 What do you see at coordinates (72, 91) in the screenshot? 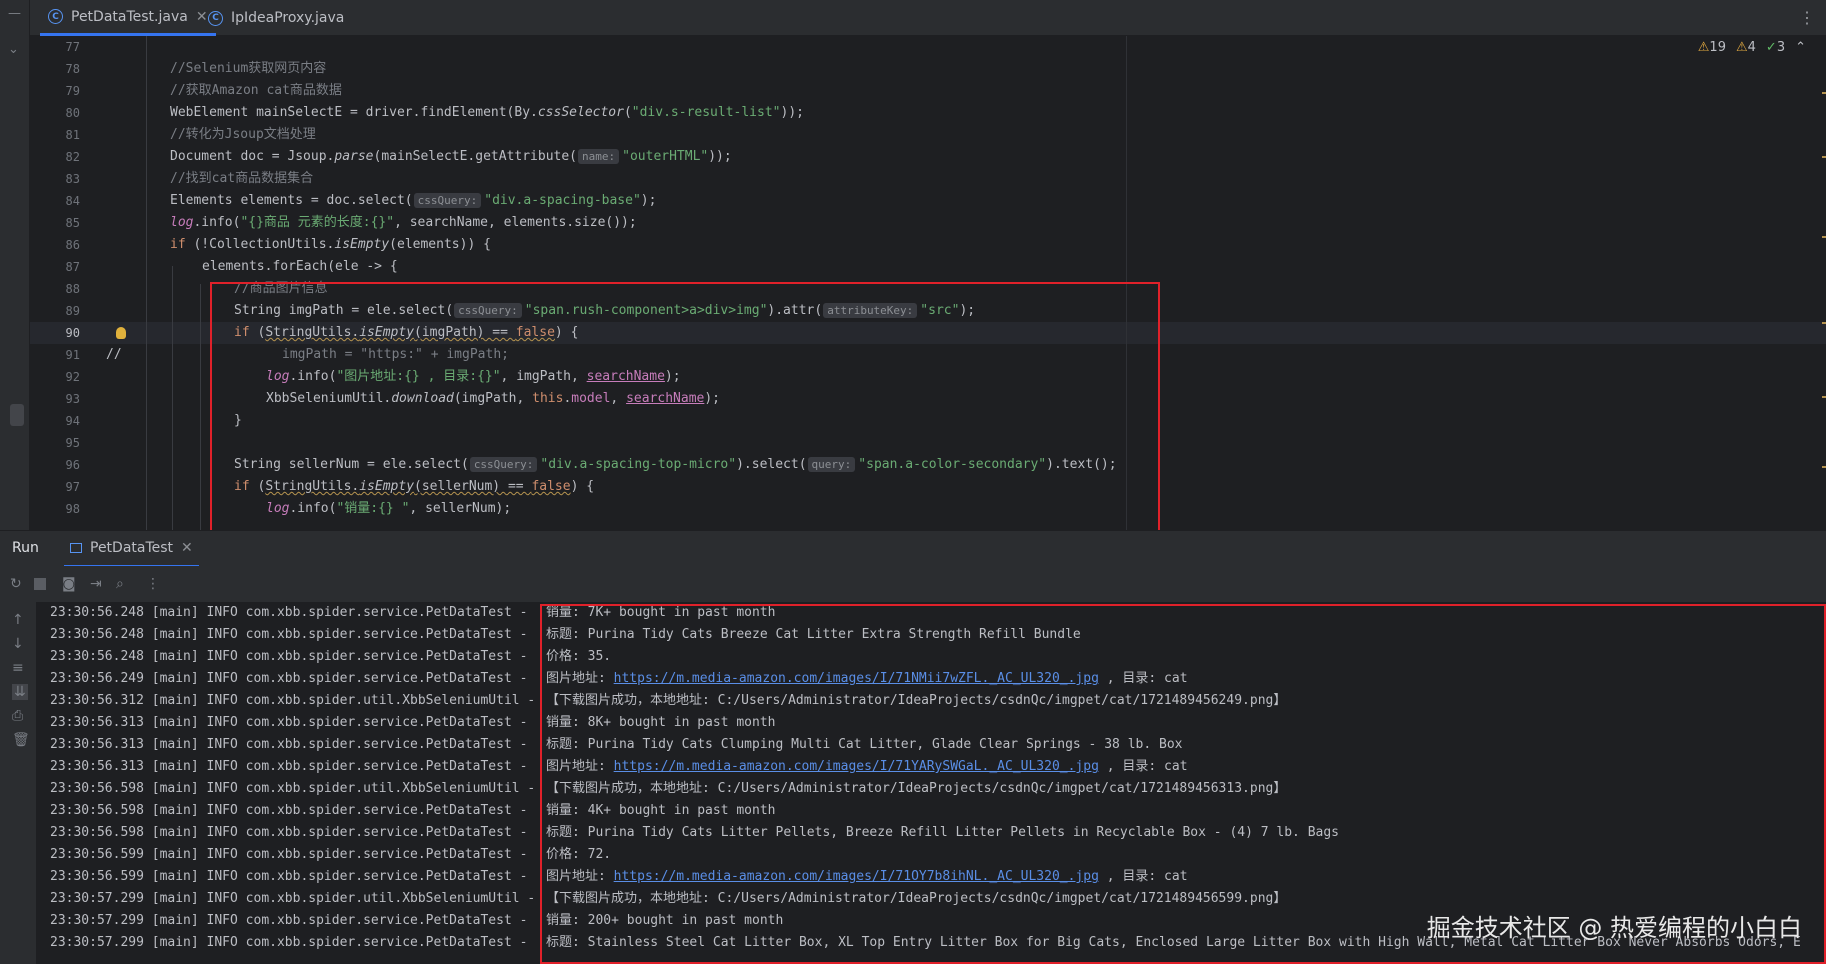
I see `line-number: 79` at bounding box center [72, 91].